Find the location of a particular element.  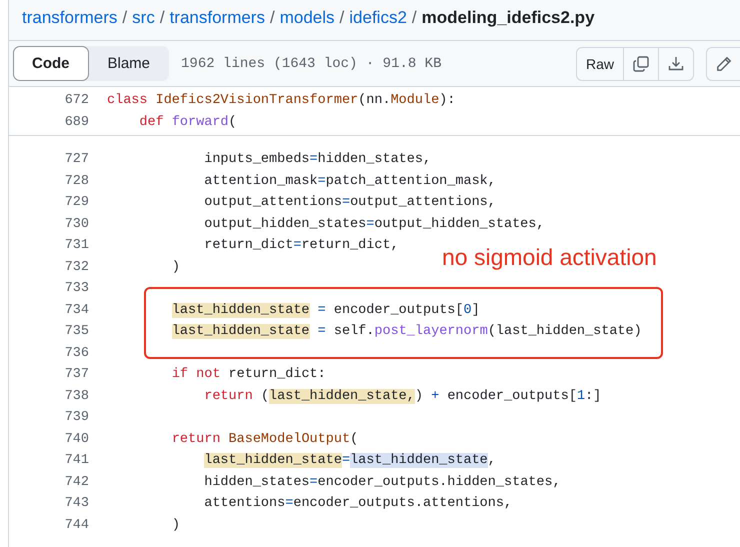

view-tab: Blame is located at coordinates (129, 63).